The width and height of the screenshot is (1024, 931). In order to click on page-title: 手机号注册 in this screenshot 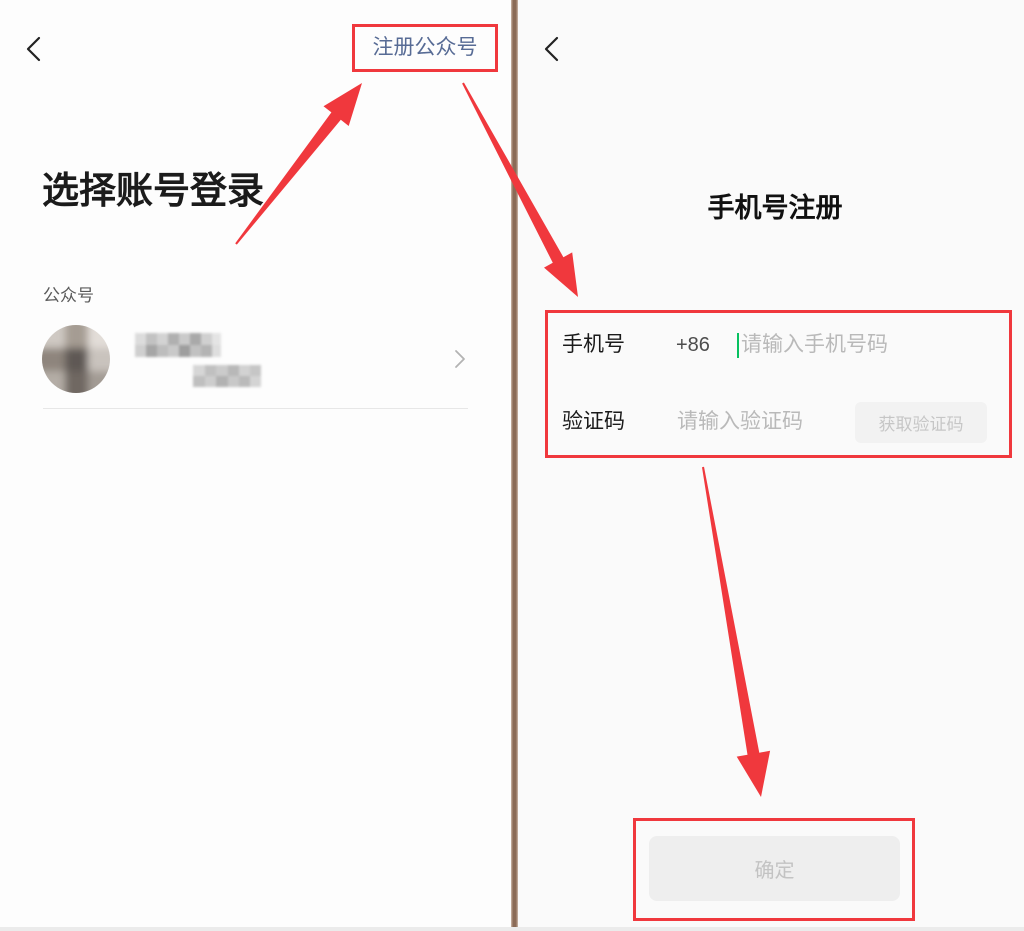, I will do `click(775, 208)`.